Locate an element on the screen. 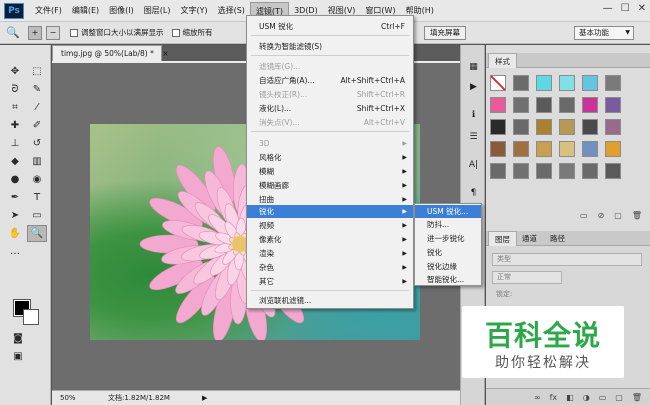 This screenshot has height=405, width=650. menu-edit: 编辑(E) is located at coordinates (85, 11).